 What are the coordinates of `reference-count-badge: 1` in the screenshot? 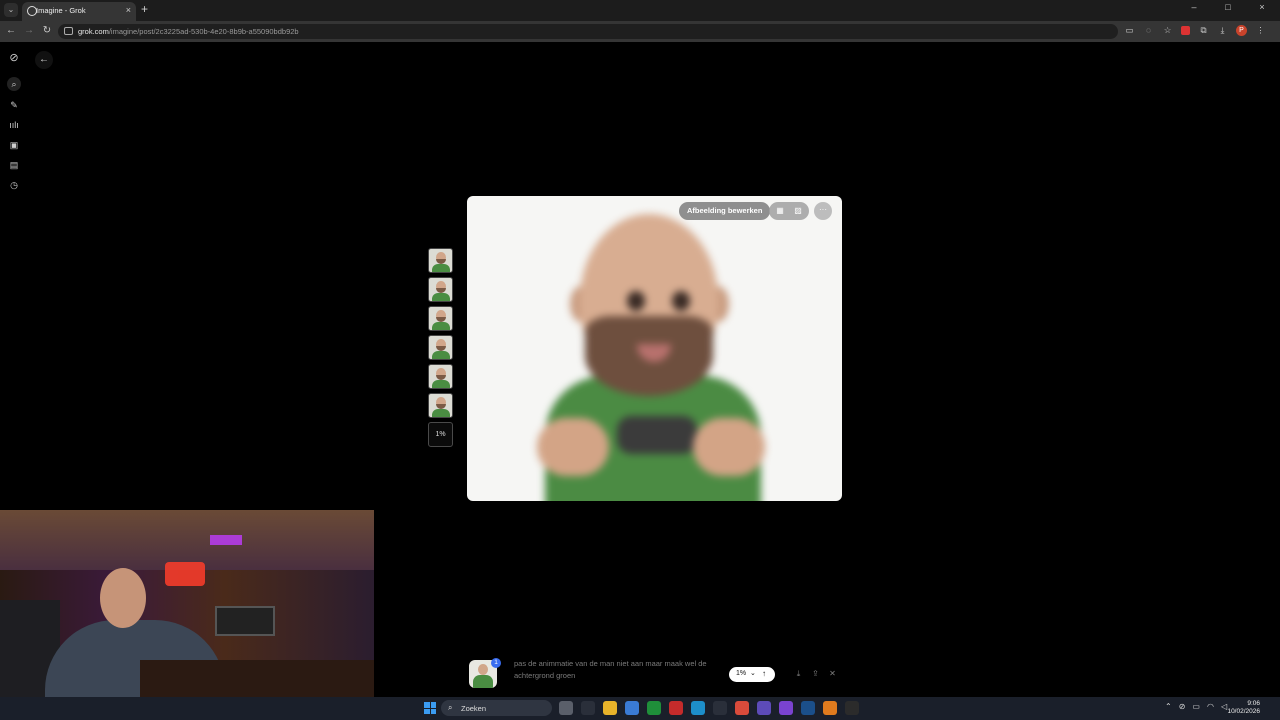 It's located at (496, 663).